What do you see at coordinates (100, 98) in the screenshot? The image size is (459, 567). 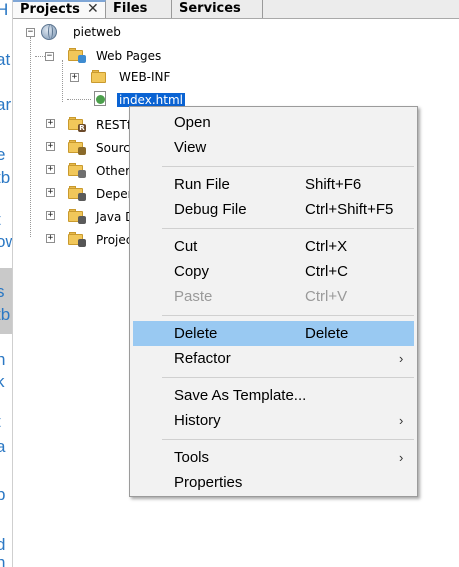 I see `html-file-icon` at bounding box center [100, 98].